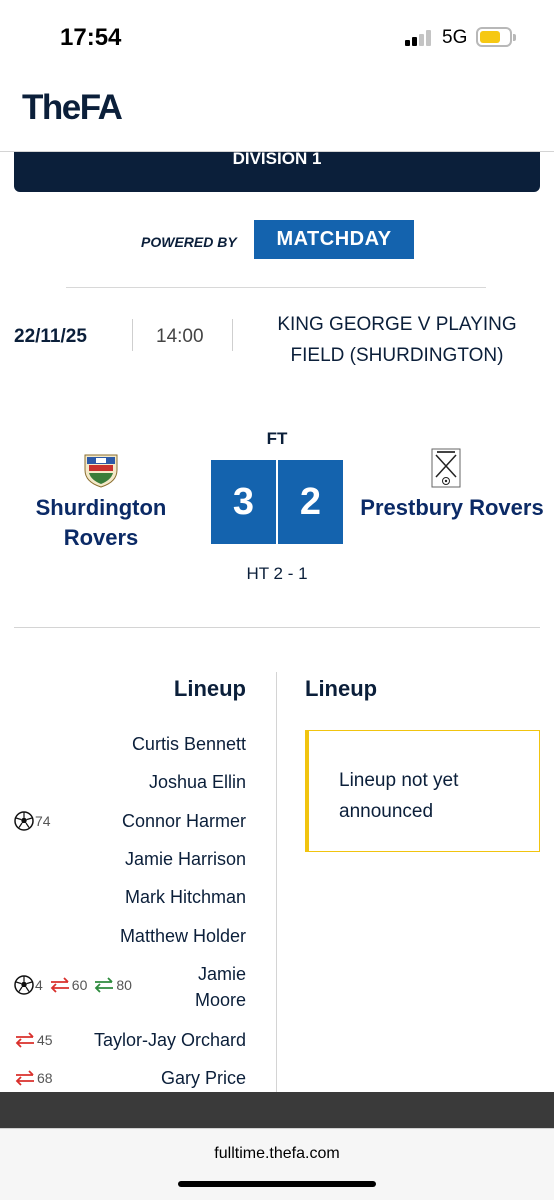 This screenshot has height=1200, width=554. I want to click on player-events: 45, so click(33, 1040).